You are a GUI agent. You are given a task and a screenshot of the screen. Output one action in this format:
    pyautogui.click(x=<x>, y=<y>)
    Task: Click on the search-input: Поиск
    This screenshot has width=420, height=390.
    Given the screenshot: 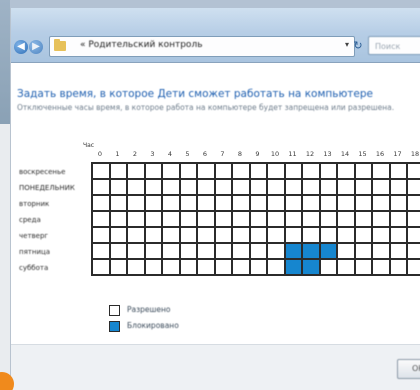 What is the action you would take?
    pyautogui.click(x=394, y=45)
    